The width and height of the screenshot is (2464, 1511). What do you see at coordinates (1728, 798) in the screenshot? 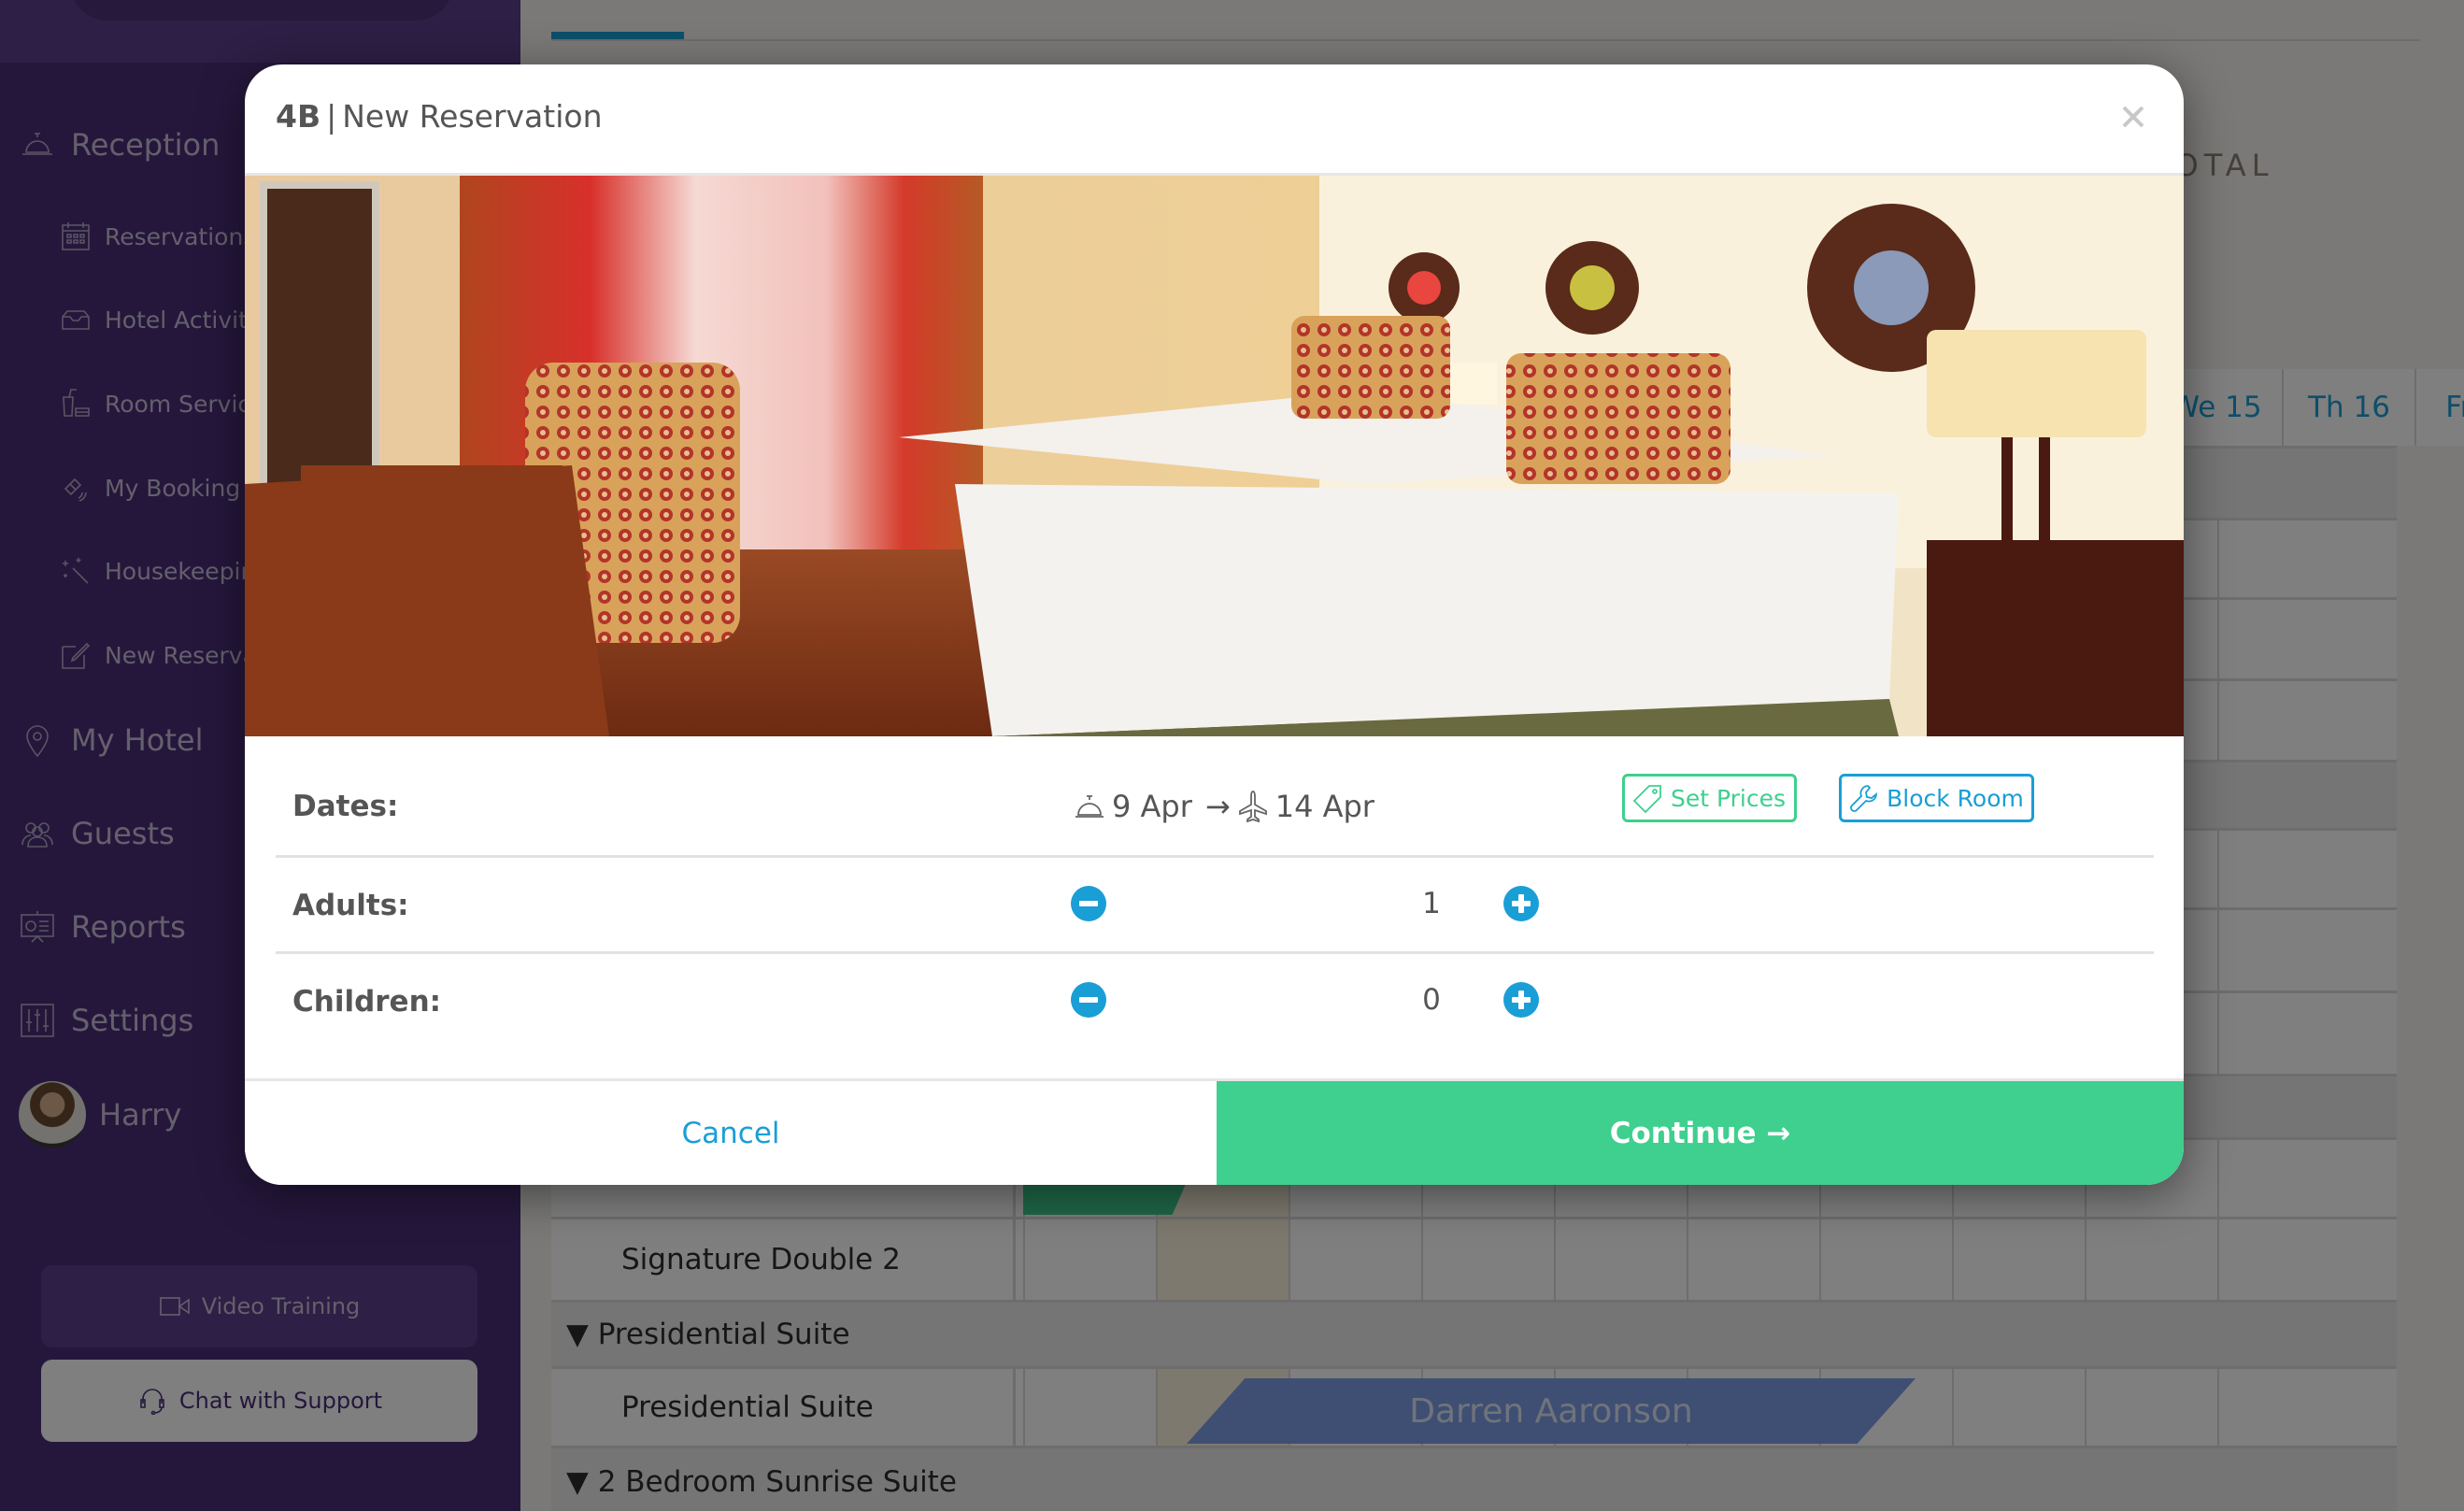
I see `set-prices-label: Set Prices` at bounding box center [1728, 798].